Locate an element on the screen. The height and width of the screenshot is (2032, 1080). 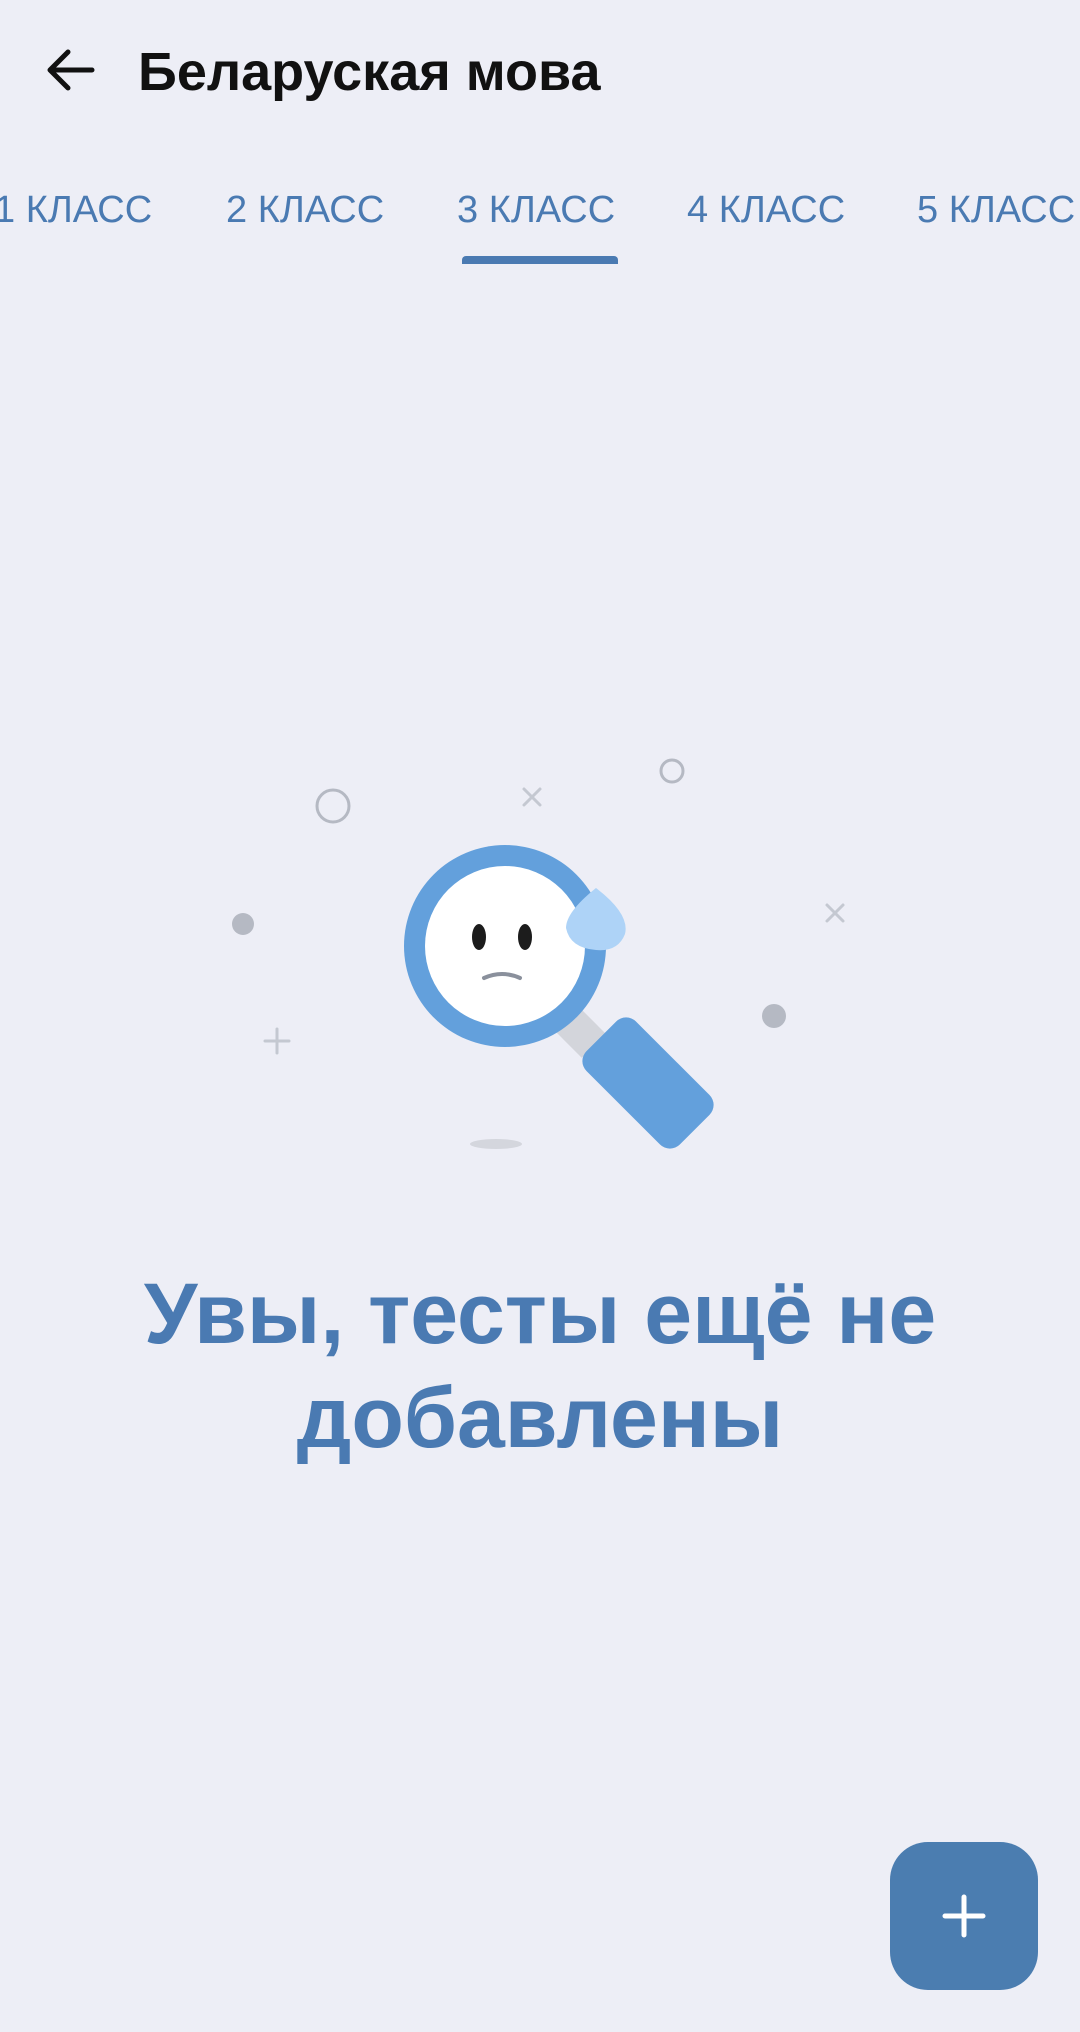
magnifier-handle is located at coordinates (648, 1083).